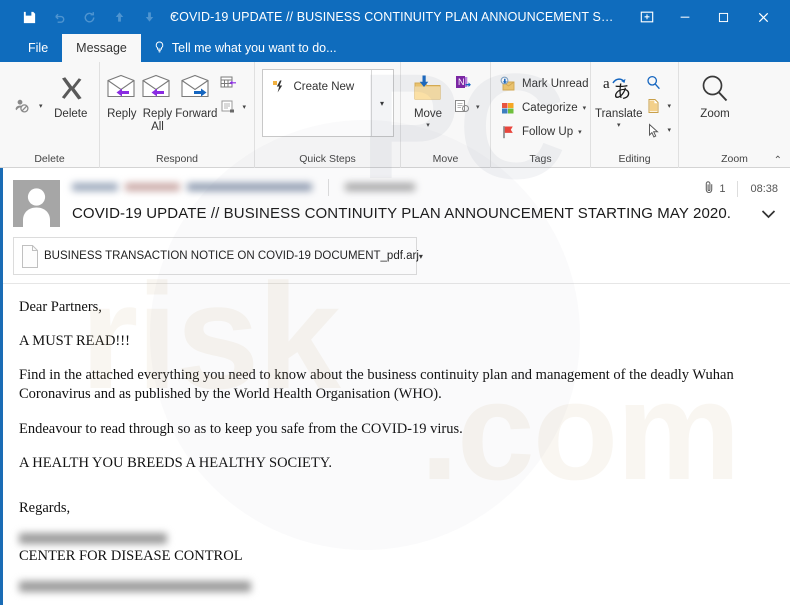 The height and width of the screenshot is (605, 790). I want to click on avatar, so click(36, 203).